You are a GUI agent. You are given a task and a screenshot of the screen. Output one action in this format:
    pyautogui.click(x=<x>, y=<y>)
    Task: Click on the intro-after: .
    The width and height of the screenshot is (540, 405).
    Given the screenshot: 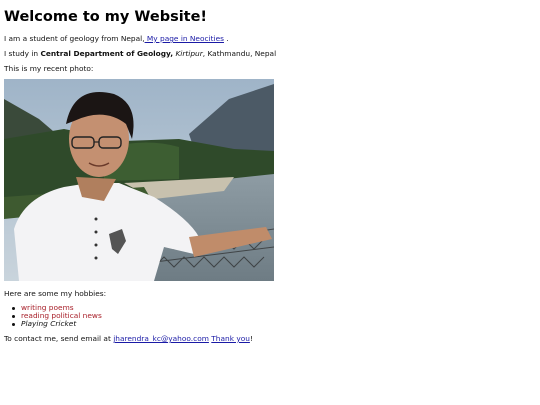 What is the action you would take?
    pyautogui.click(x=226, y=38)
    